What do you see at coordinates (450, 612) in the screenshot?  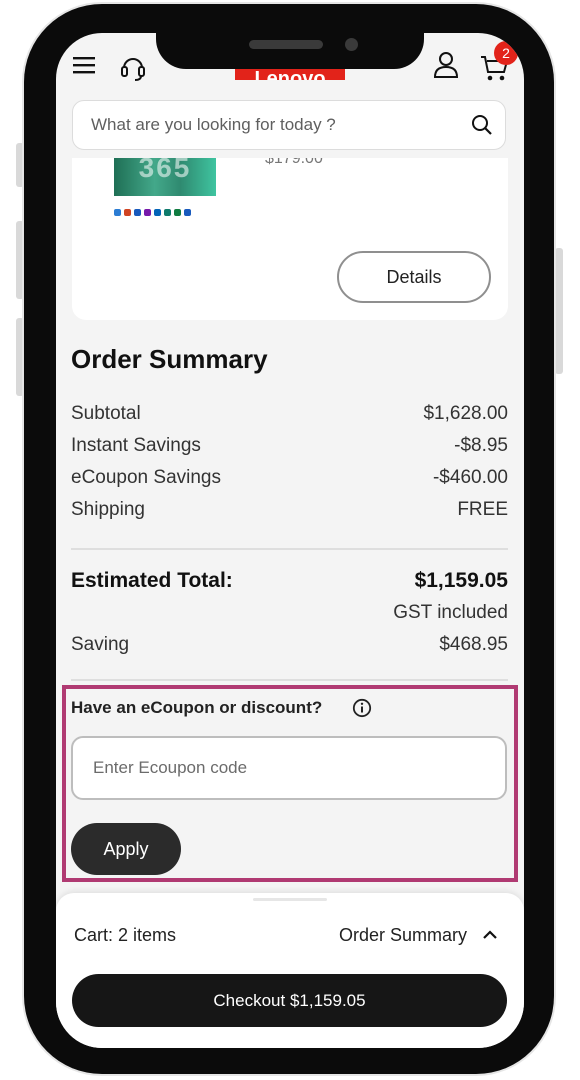 I see `tax-note: GST included` at bounding box center [450, 612].